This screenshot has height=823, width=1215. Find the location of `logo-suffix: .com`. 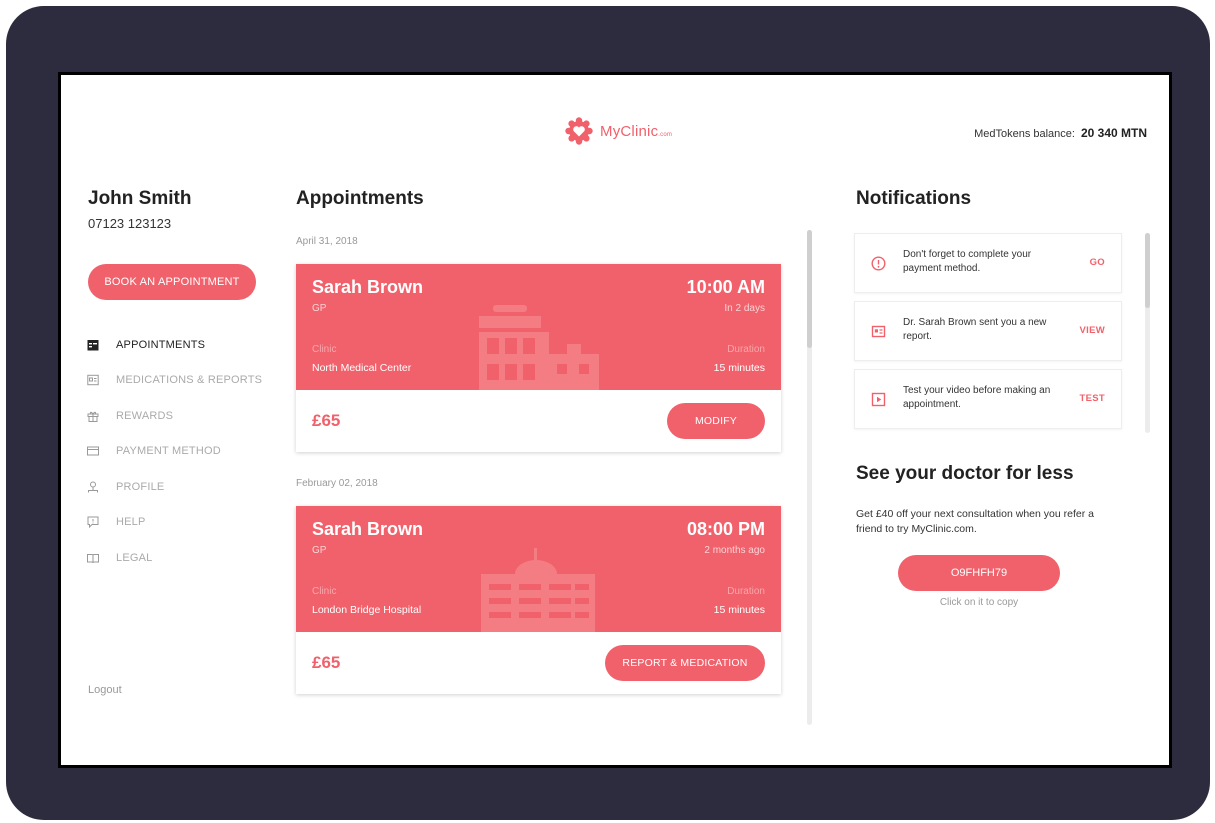

logo-suffix: .com is located at coordinates (665, 134).